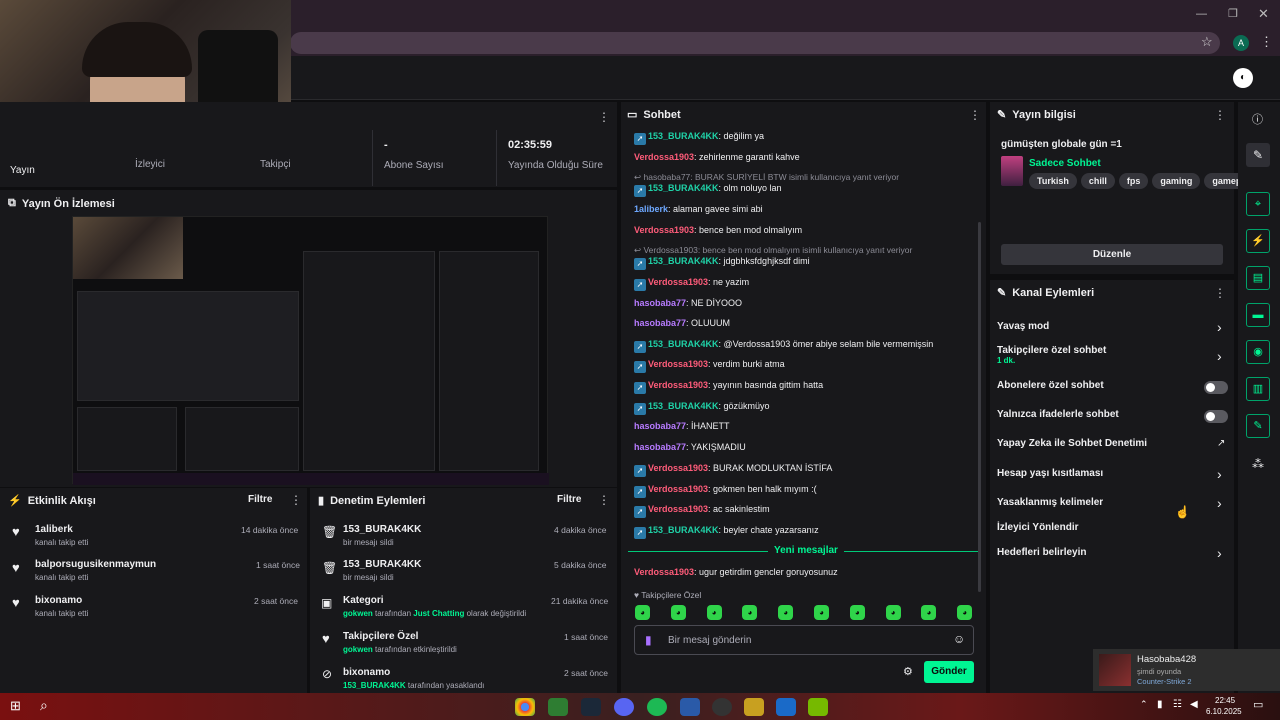 The width and height of the screenshot is (1280, 720). Describe the element at coordinates (1207, 42) in the screenshot. I see `bookmark-star-icon: ☆` at that location.